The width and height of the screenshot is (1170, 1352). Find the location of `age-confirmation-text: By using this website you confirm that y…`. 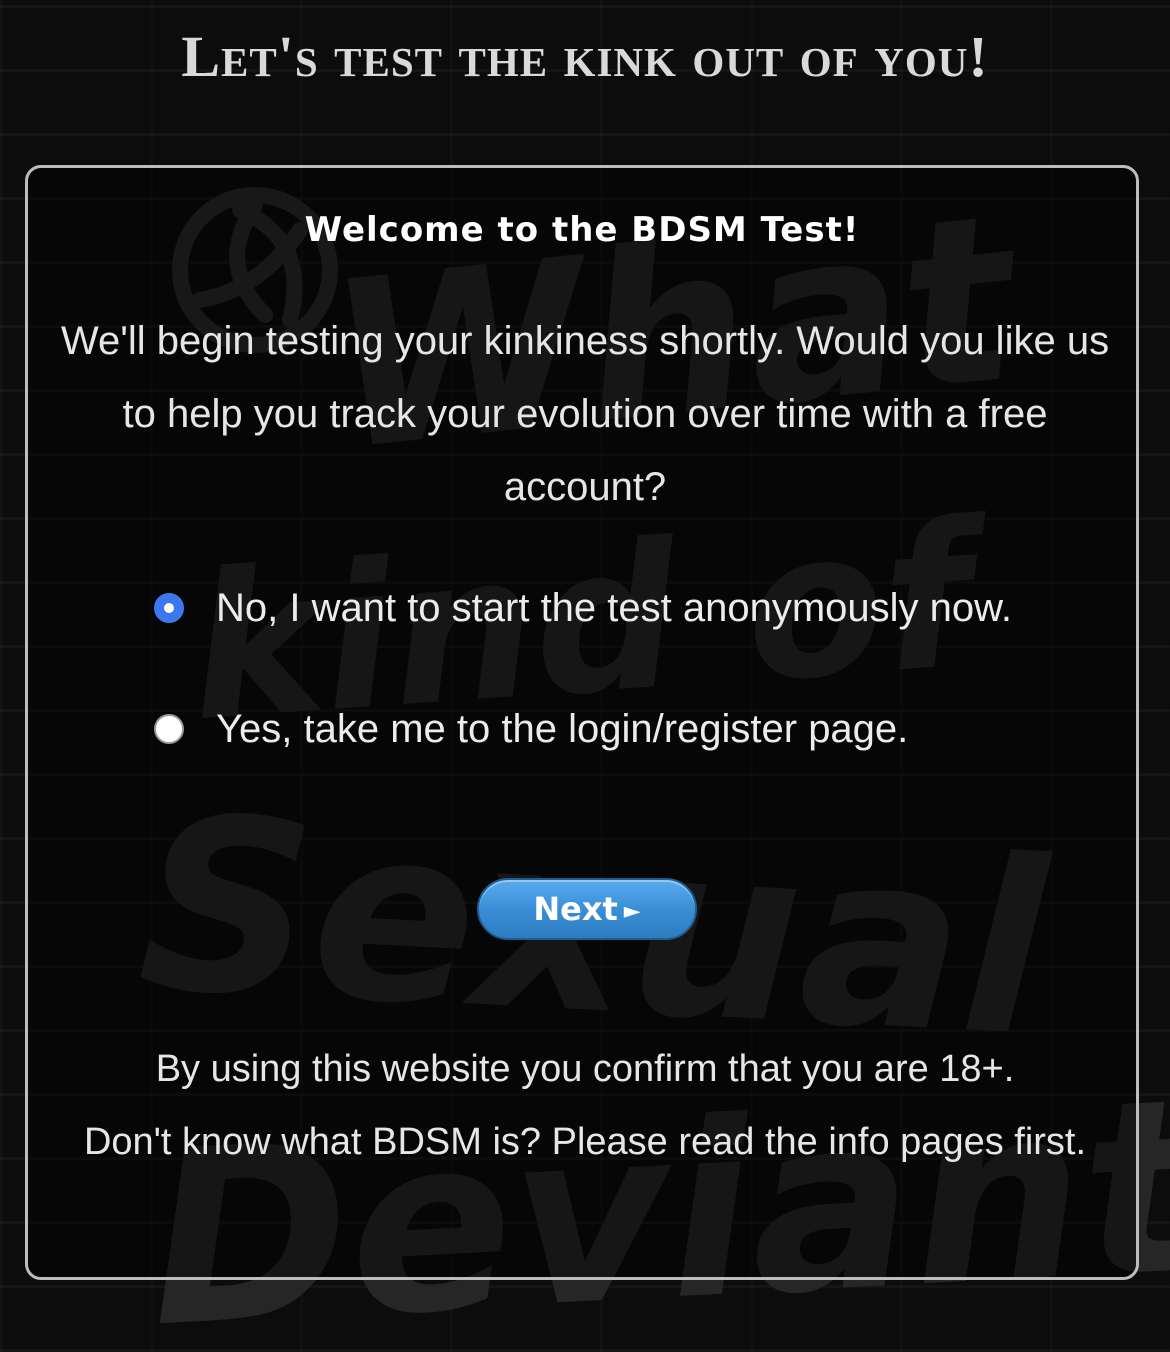

age-confirmation-text: By using this website you confirm that y… is located at coordinates (585, 1069).